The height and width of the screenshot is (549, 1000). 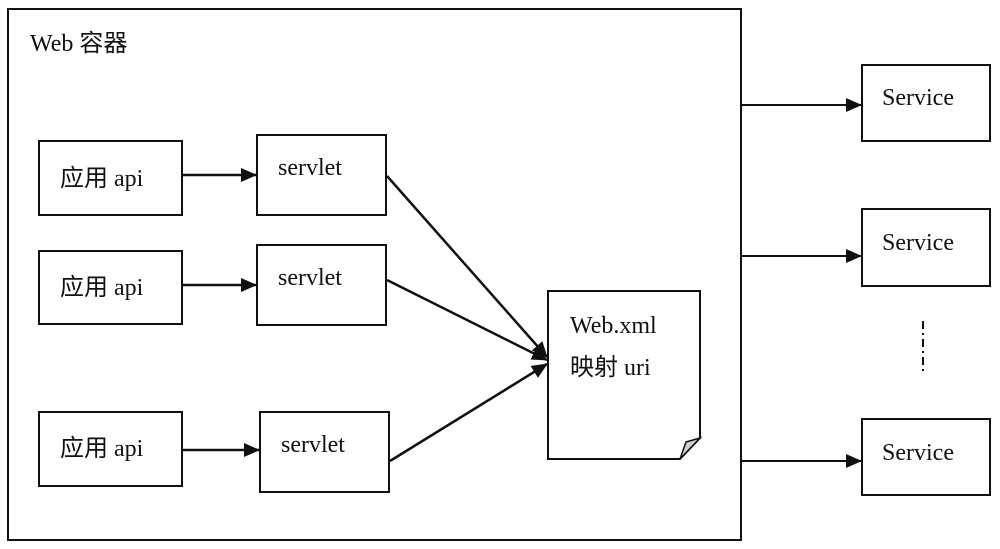 I want to click on web-xml-title: Web.xml, so click(x=613, y=326).